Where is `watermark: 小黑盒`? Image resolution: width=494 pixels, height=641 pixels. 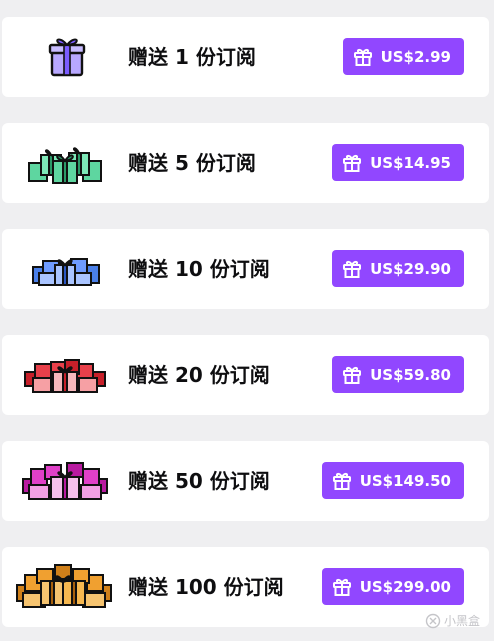 watermark: 小黑盒 is located at coordinates (452, 620).